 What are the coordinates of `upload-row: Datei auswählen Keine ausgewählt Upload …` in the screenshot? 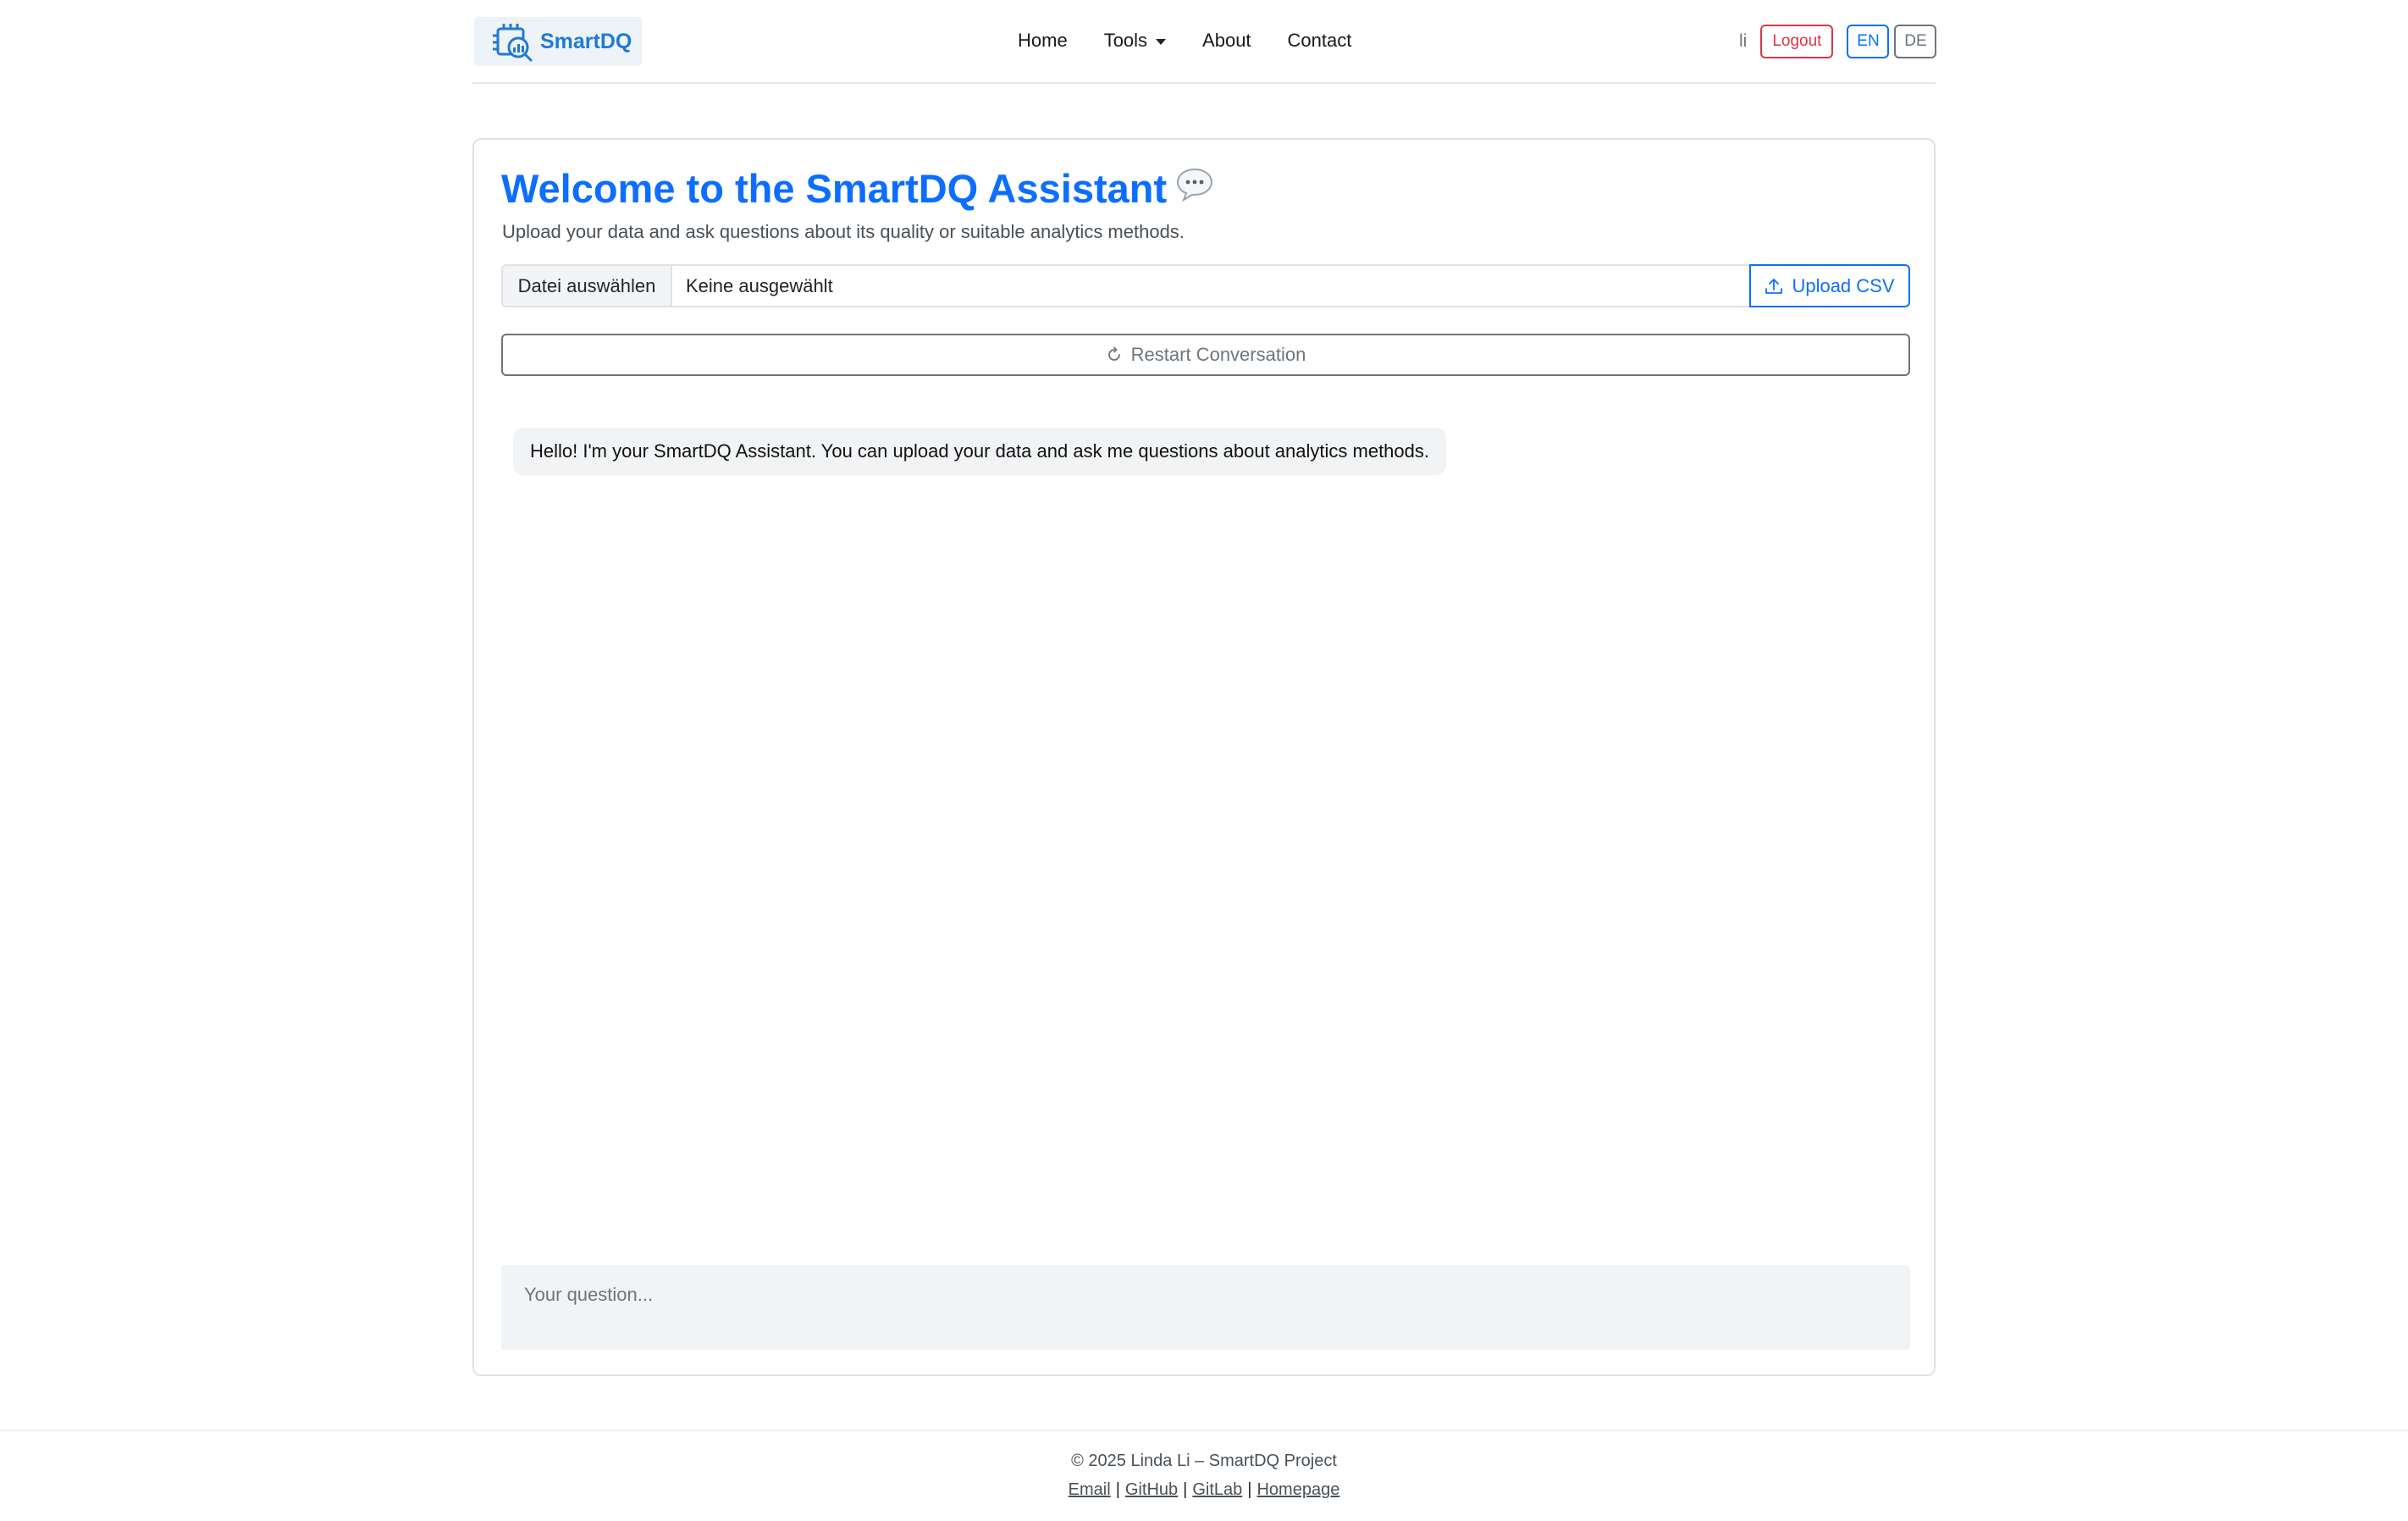 It's located at (1205, 286).